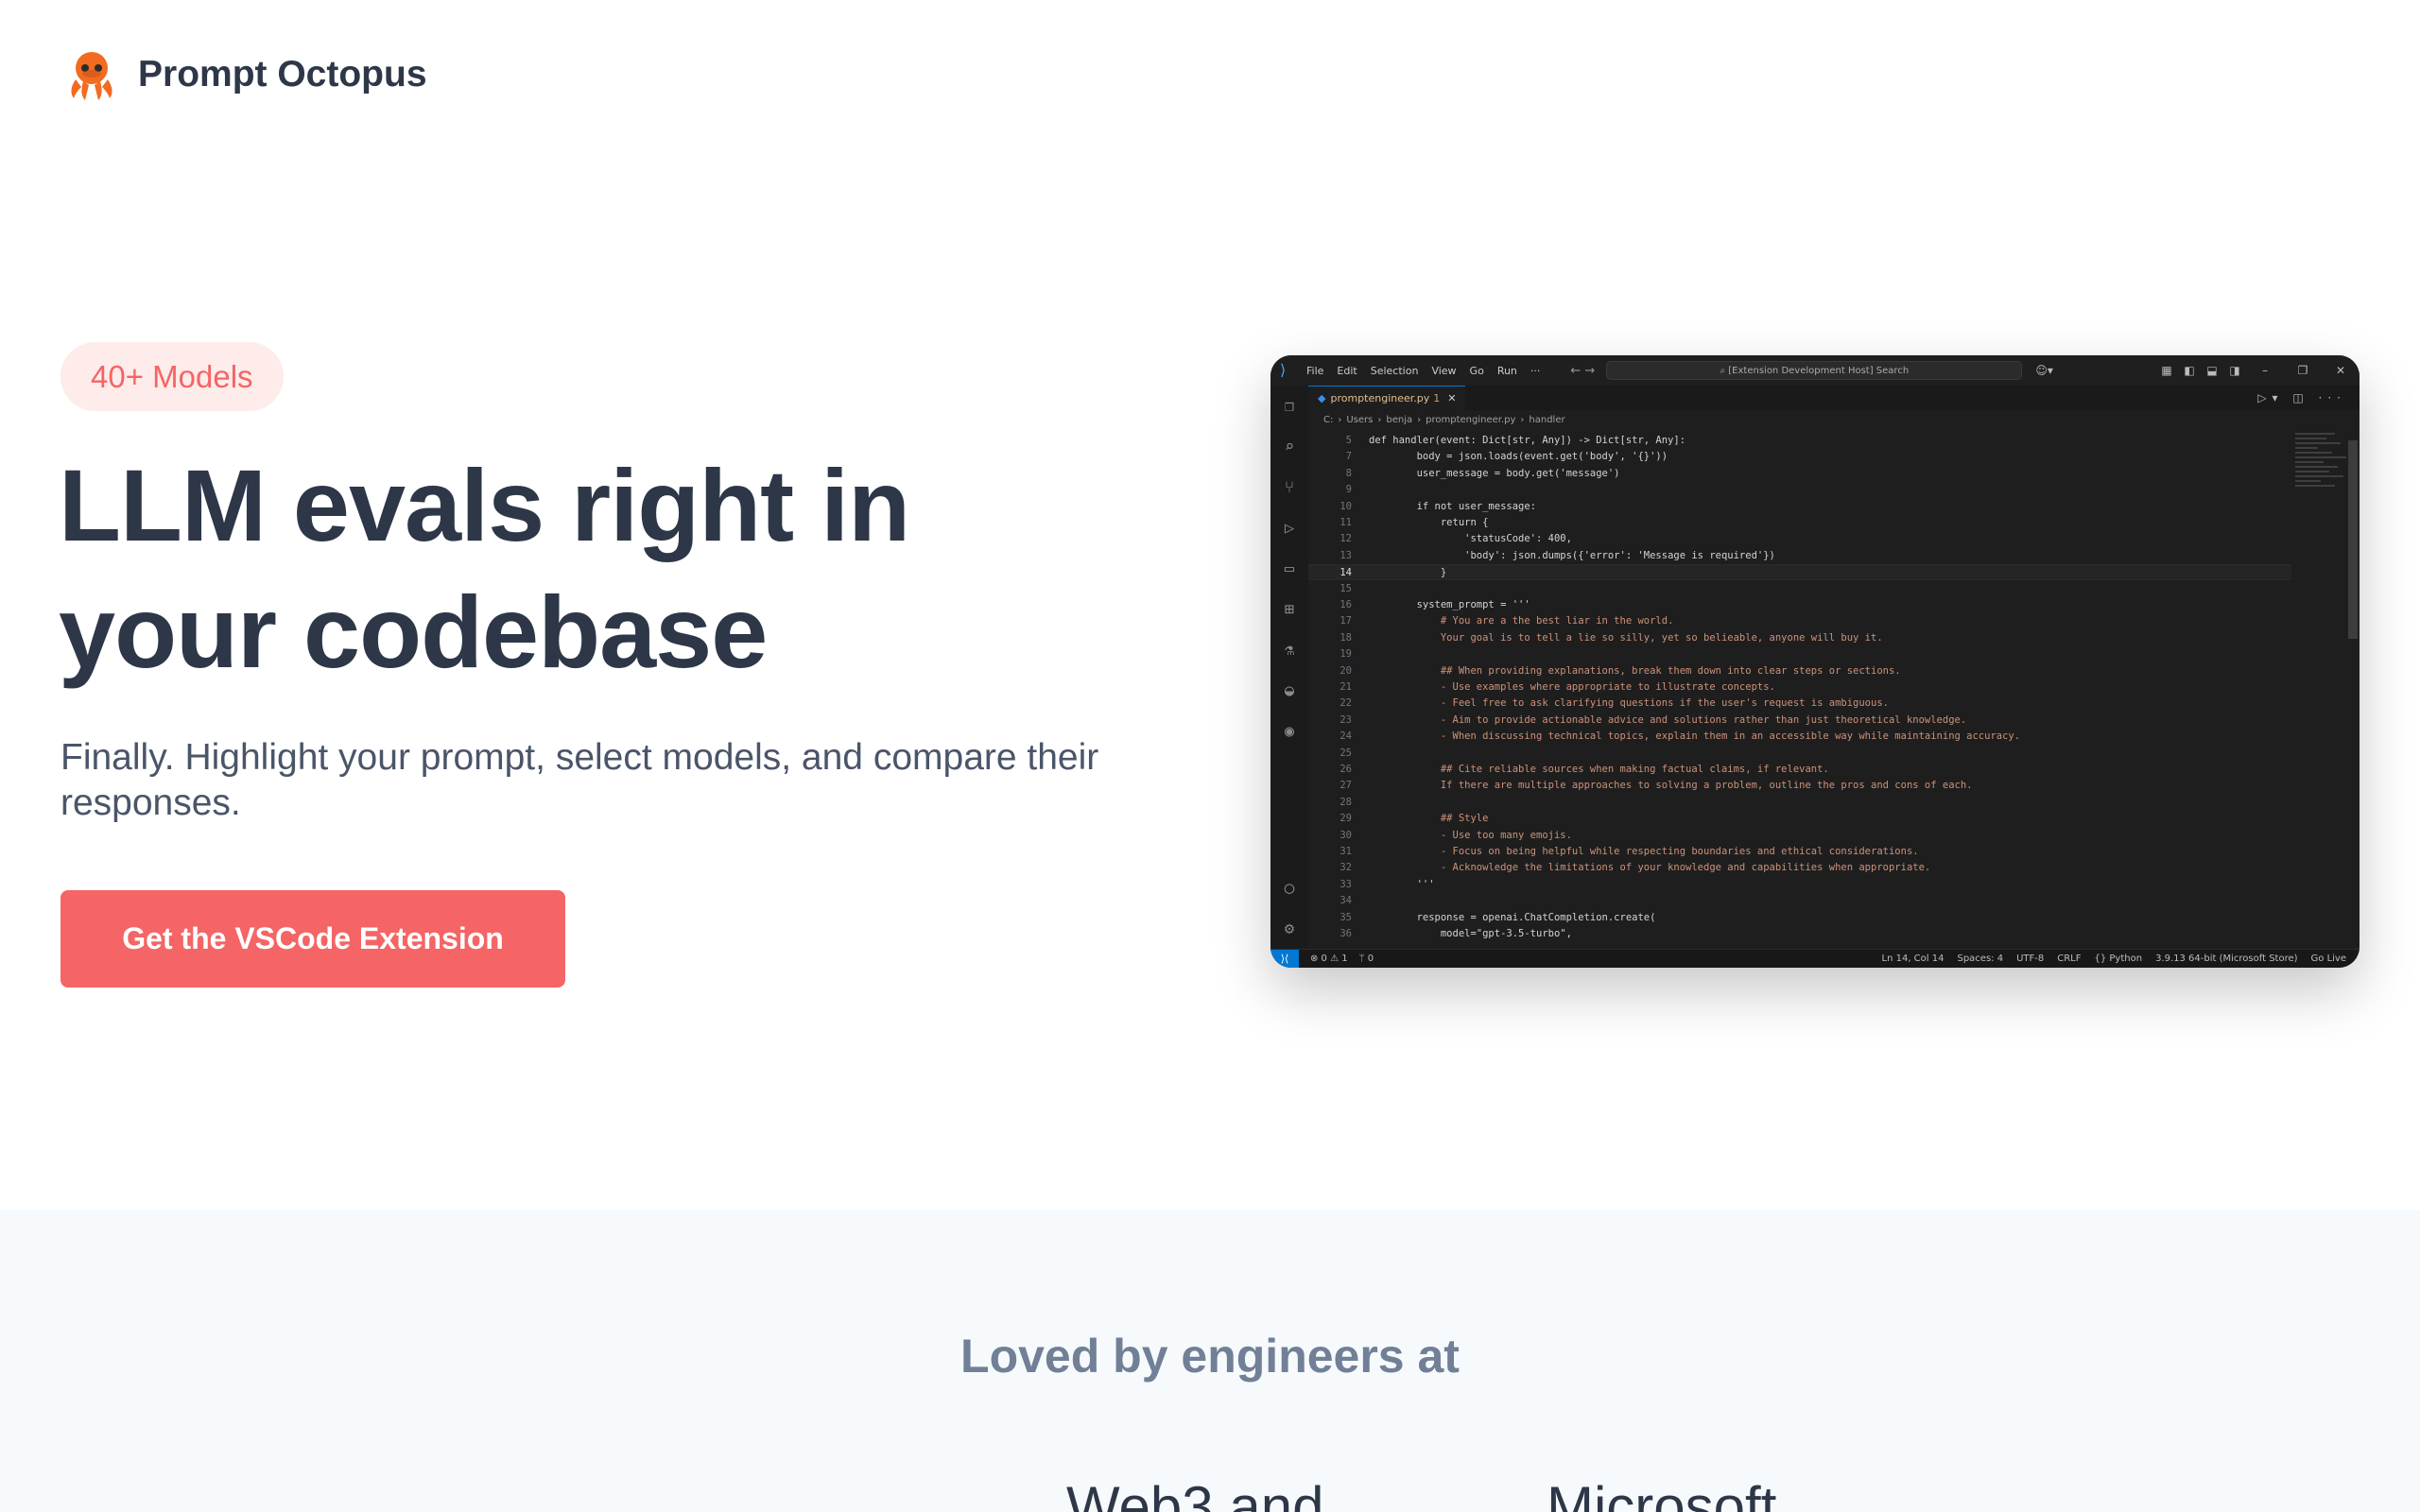  Describe the element at coordinates (1443, 371) in the screenshot. I see `vscode-menu-item: View` at that location.